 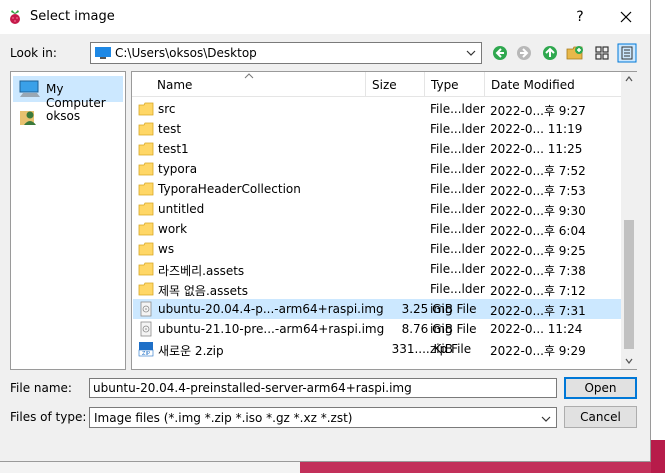 What do you see at coordinates (538, 211) in the screenshot?
I see `file-date: 2022-0...후 9:30` at bounding box center [538, 211].